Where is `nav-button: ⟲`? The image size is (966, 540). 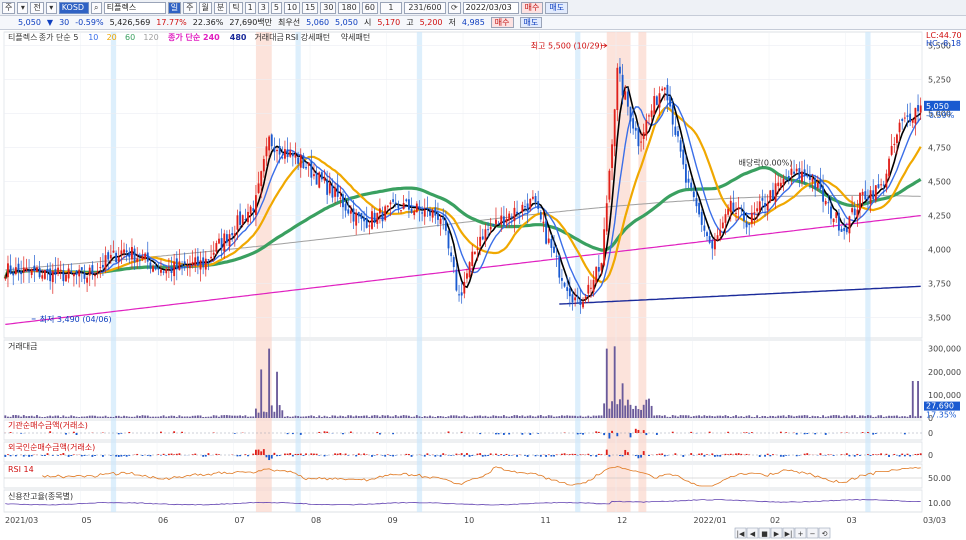
nav-button: ⟲ is located at coordinates (824, 533).